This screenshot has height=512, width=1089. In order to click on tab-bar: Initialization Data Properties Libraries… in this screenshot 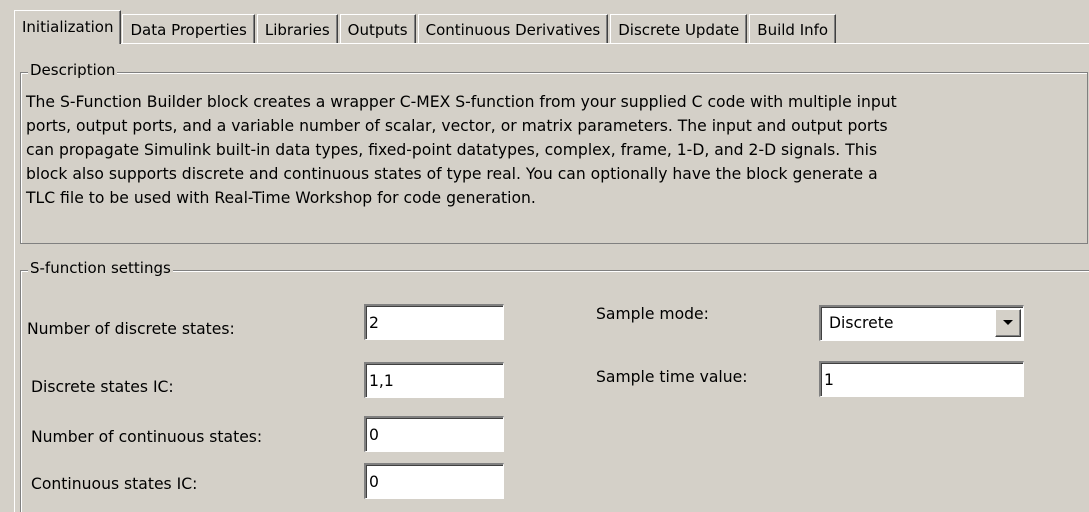, I will do `click(426, 26)`.